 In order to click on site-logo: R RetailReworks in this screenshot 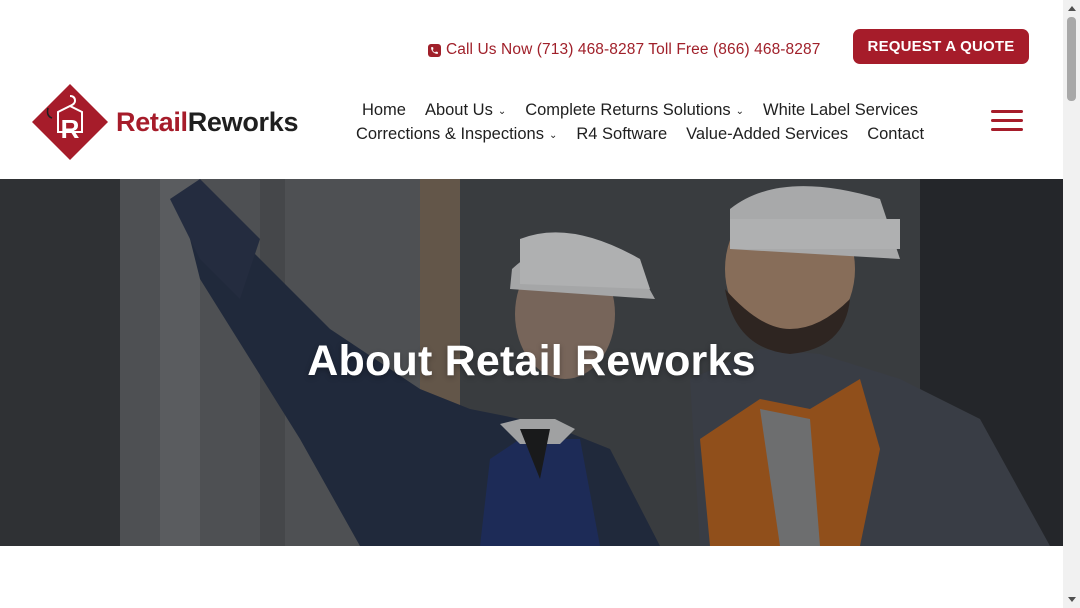, I will do `click(164, 122)`.